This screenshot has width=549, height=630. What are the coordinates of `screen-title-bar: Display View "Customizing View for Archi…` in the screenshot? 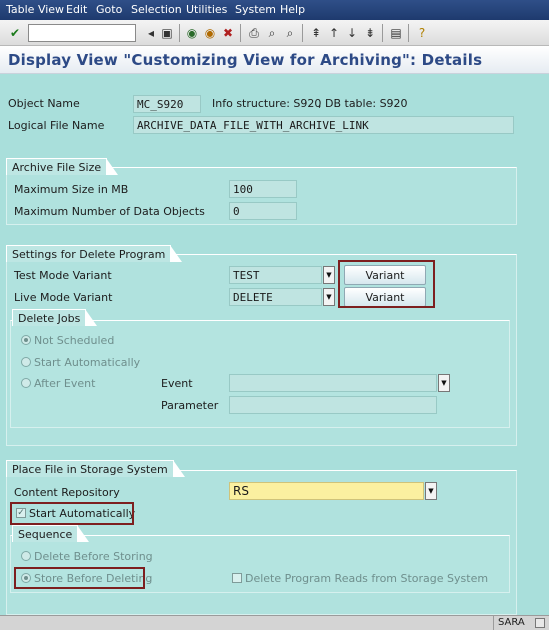 It's located at (274, 60).